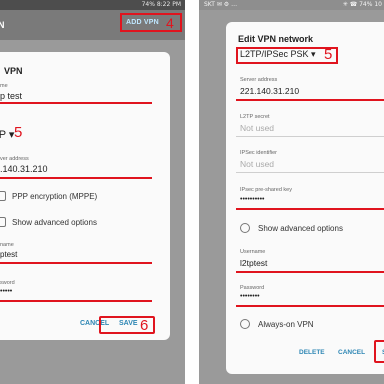  I want to click on ipsec-identifier-label: IPSec identifier, so click(258, 153).